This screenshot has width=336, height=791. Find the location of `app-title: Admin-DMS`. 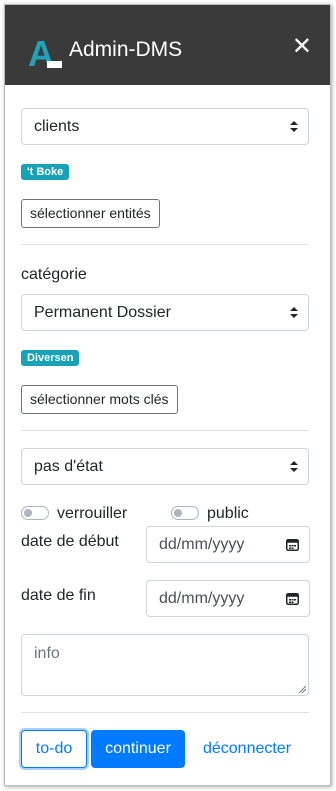

app-title: Admin-DMS is located at coordinates (126, 49).